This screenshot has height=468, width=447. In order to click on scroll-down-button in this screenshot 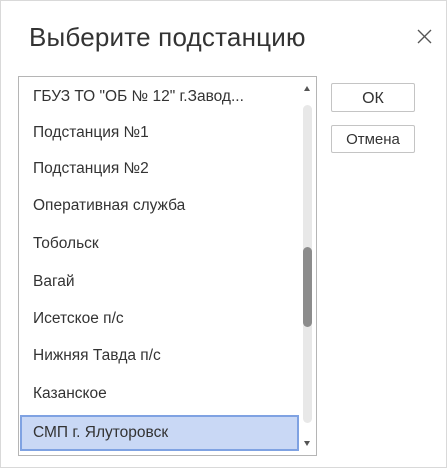, I will do `click(307, 443)`.